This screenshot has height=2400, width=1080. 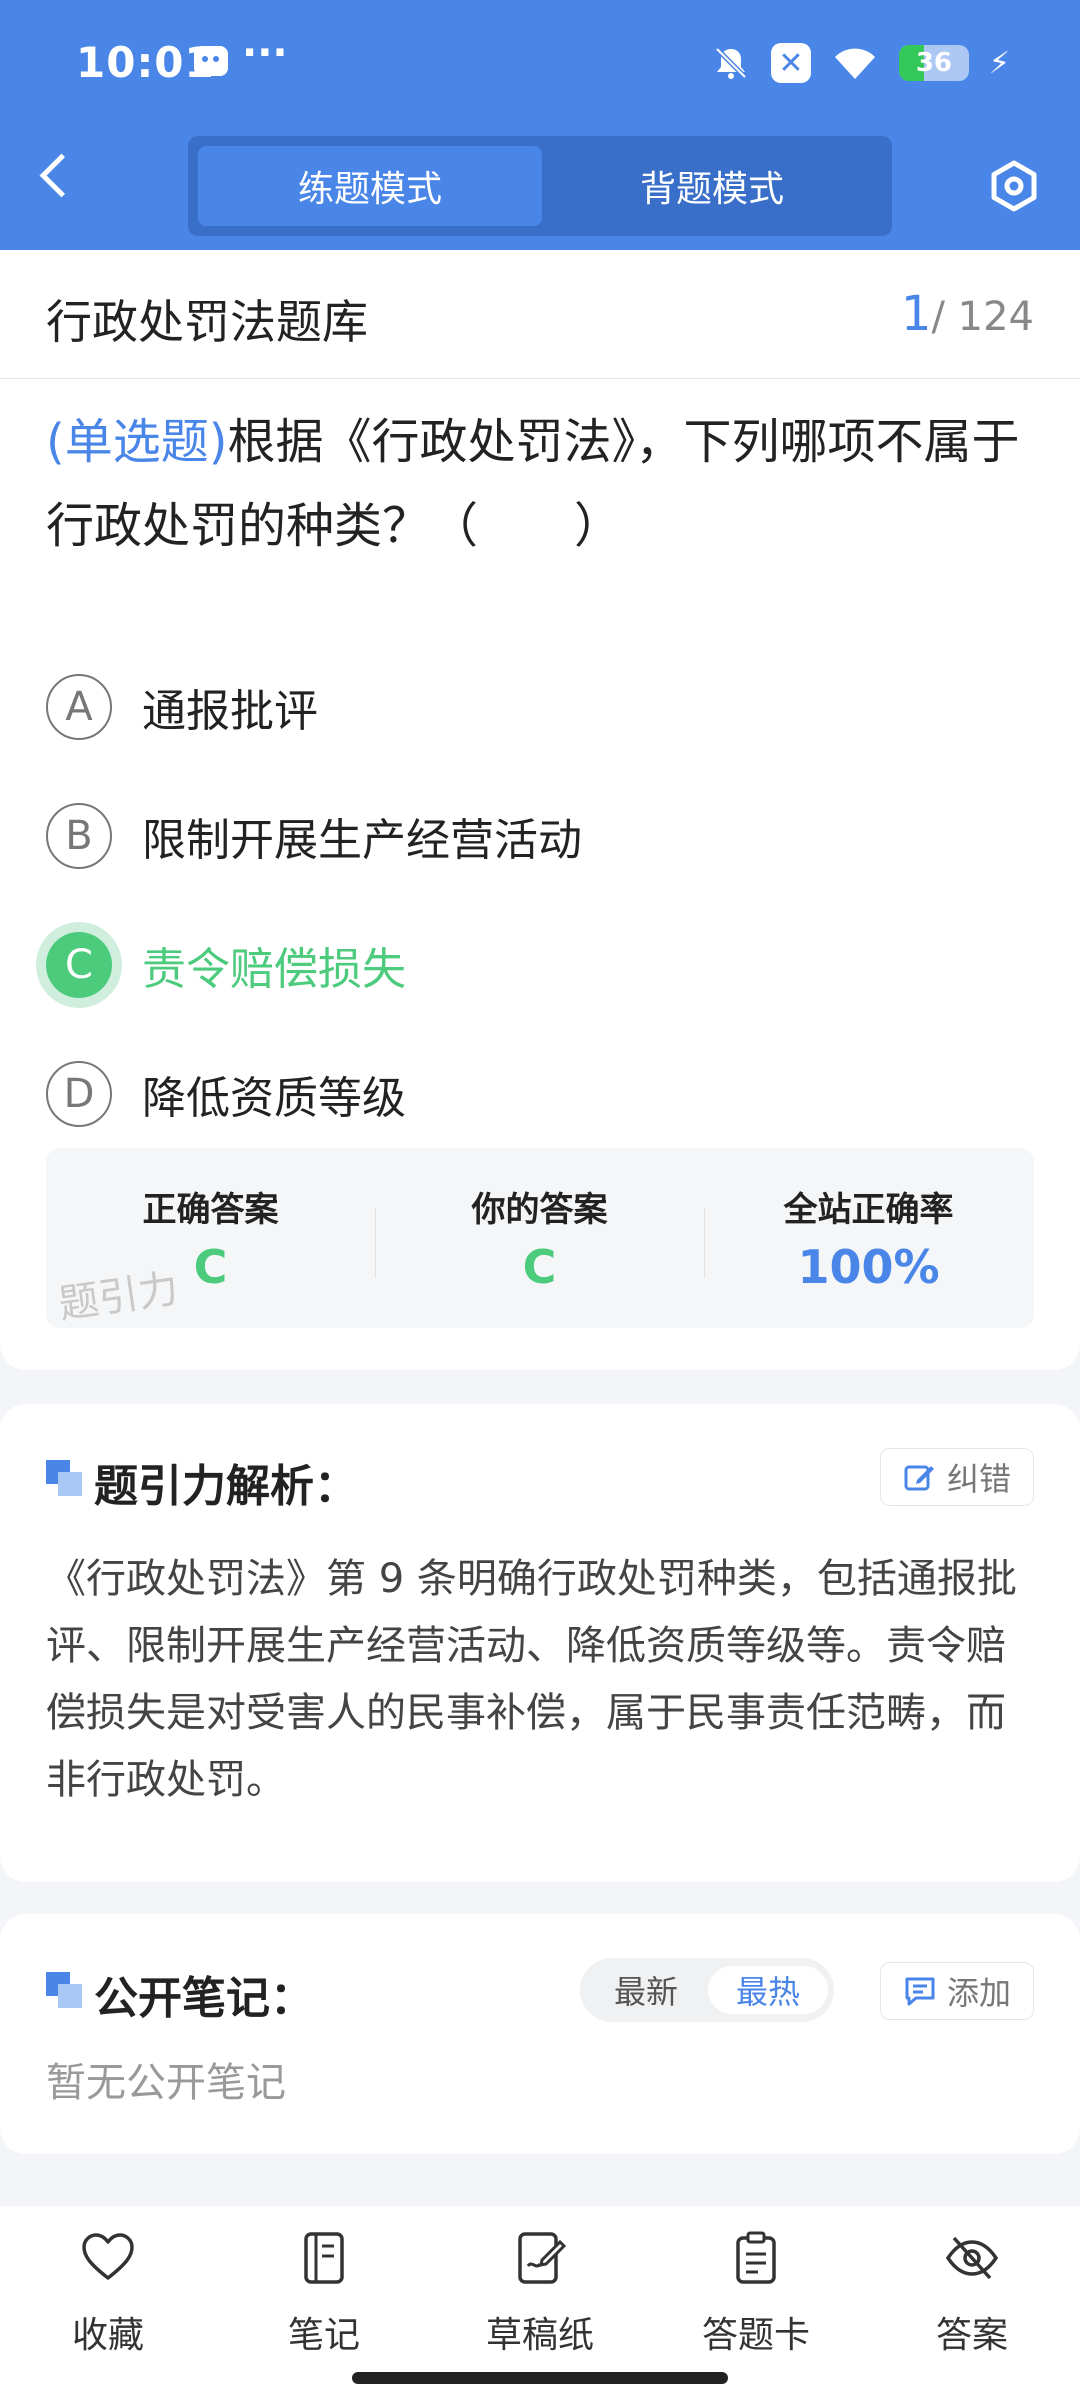 What do you see at coordinates (999, 63) in the screenshot?
I see `charging-icon: ⚡` at bounding box center [999, 63].